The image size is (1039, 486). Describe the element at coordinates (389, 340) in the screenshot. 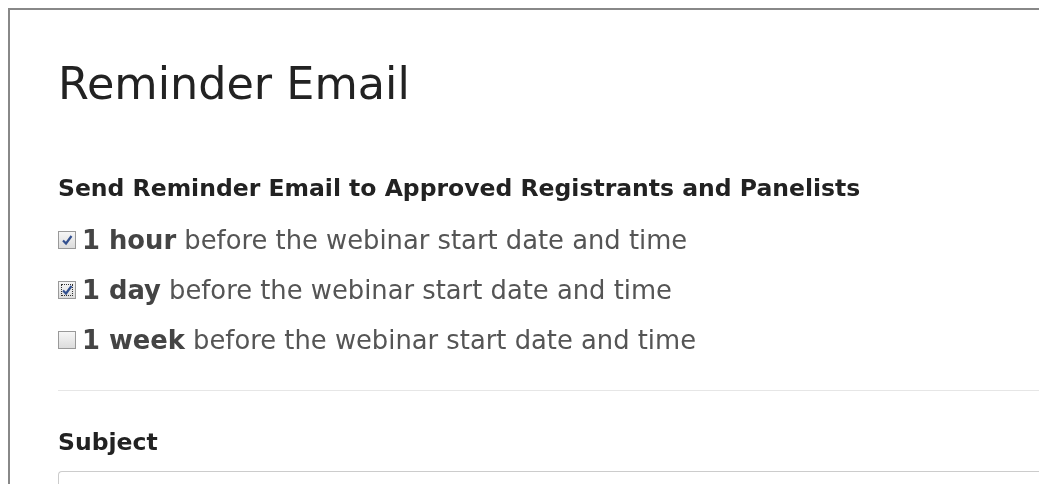

I see `option-label: 1 week before the webinar start date and time` at that location.